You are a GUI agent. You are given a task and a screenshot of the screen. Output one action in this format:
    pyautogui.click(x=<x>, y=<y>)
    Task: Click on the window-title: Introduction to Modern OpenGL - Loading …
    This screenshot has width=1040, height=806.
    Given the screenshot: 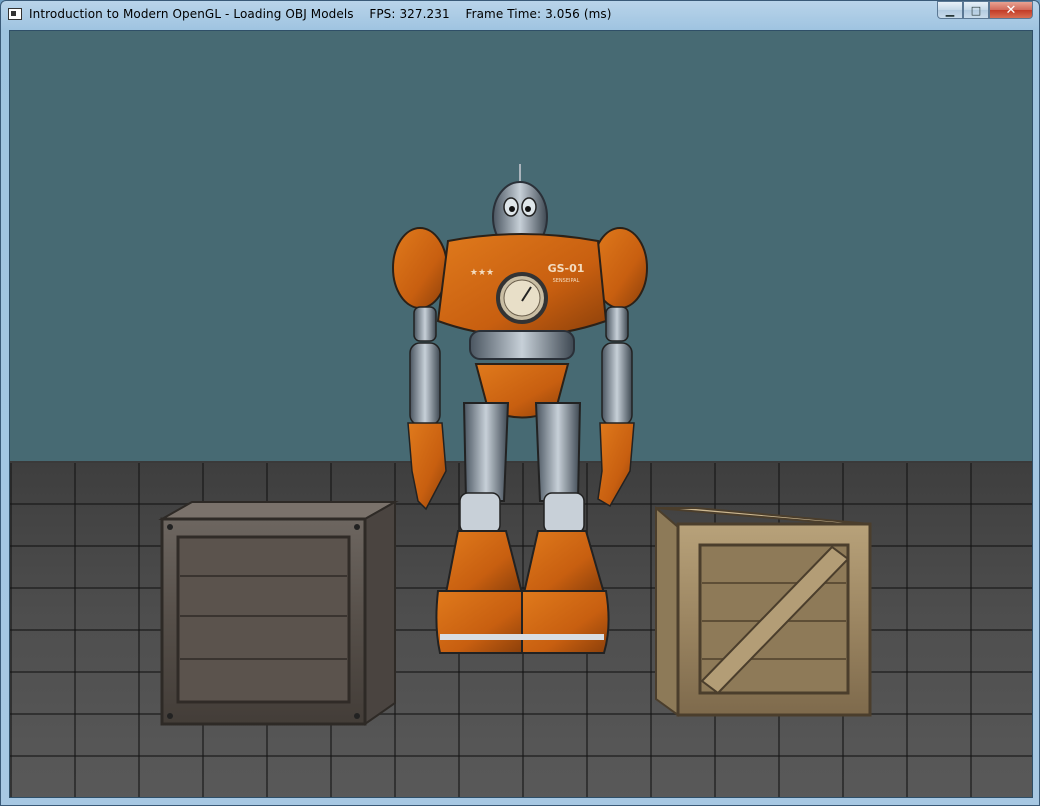 What is the action you would take?
    pyautogui.click(x=320, y=14)
    